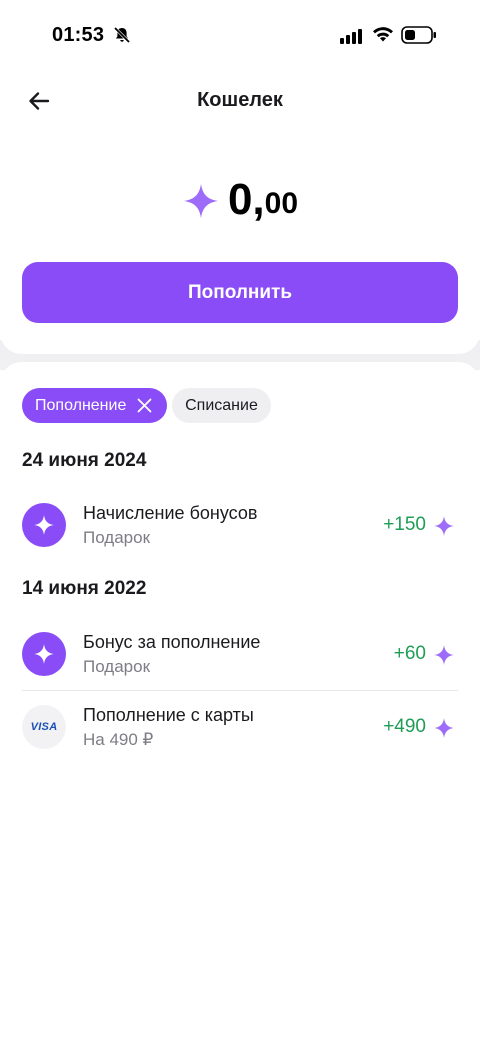 The height and width of the screenshot is (1043, 480). What do you see at coordinates (246, 199) in the screenshot?
I see `balance-integer: 0,` at bounding box center [246, 199].